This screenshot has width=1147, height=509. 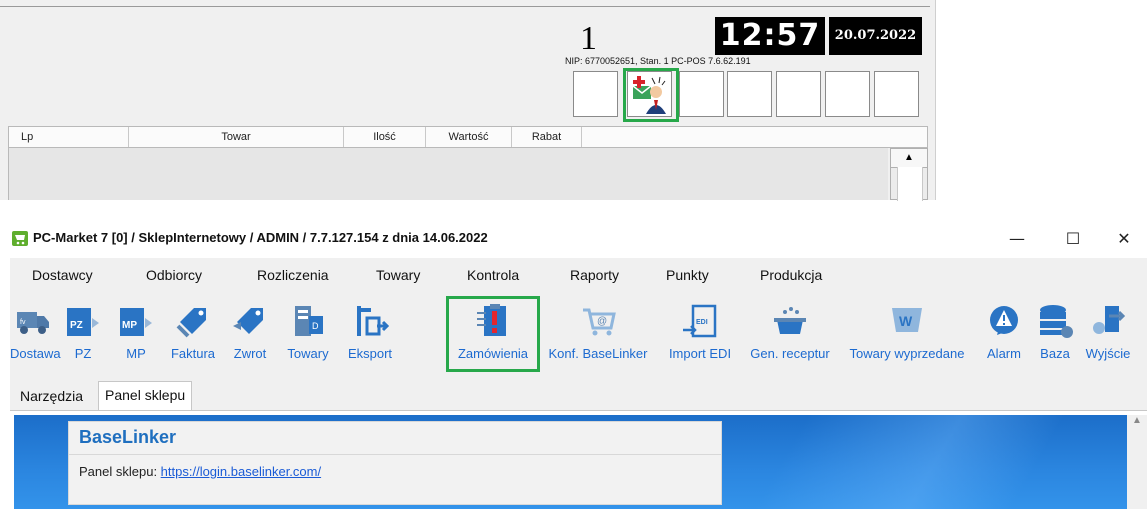 What do you see at coordinates (76, 325) in the screenshot?
I see `svg-text: PZ` at bounding box center [76, 325].